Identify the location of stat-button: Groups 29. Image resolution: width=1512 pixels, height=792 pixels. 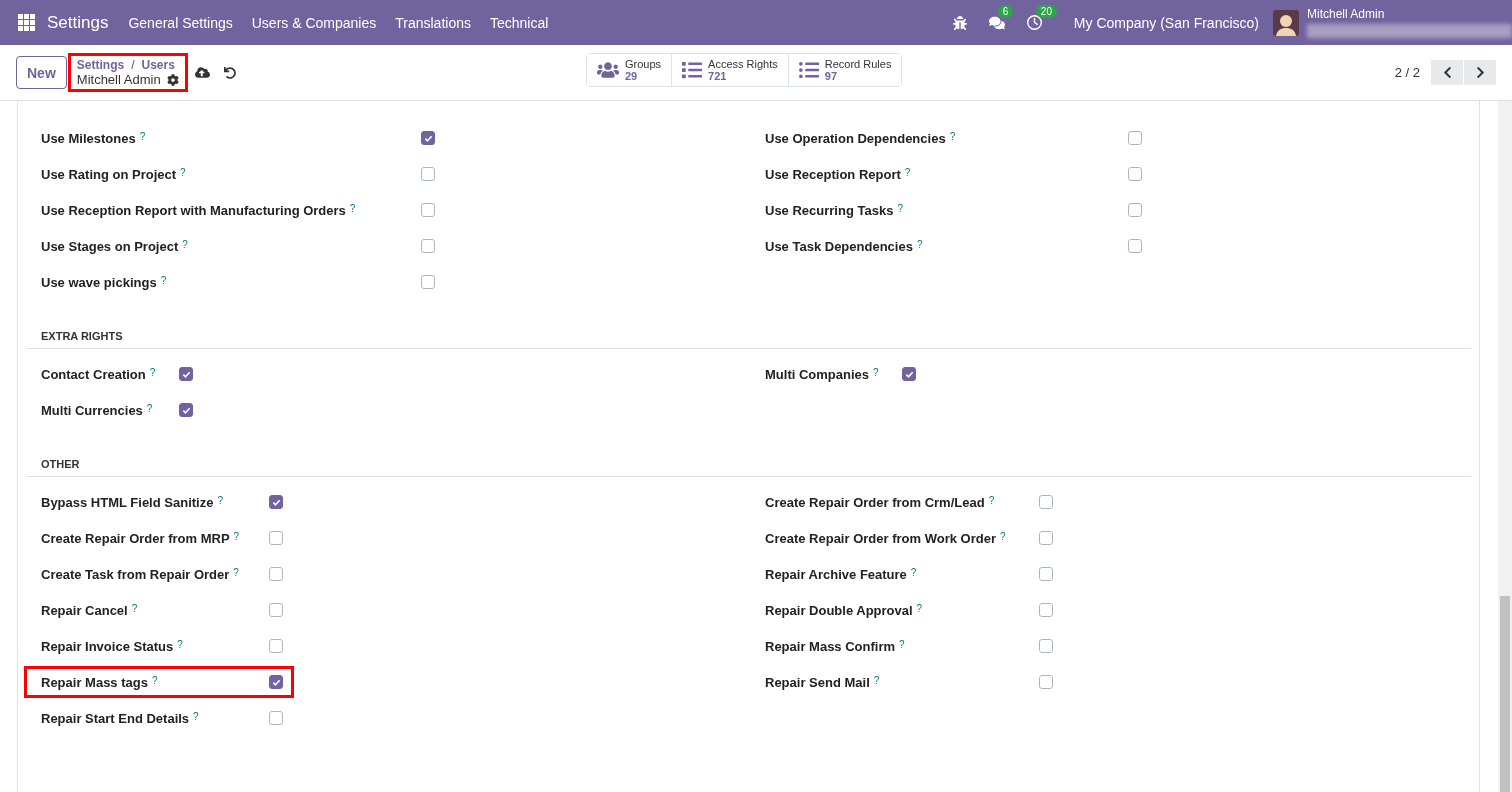
(630, 70).